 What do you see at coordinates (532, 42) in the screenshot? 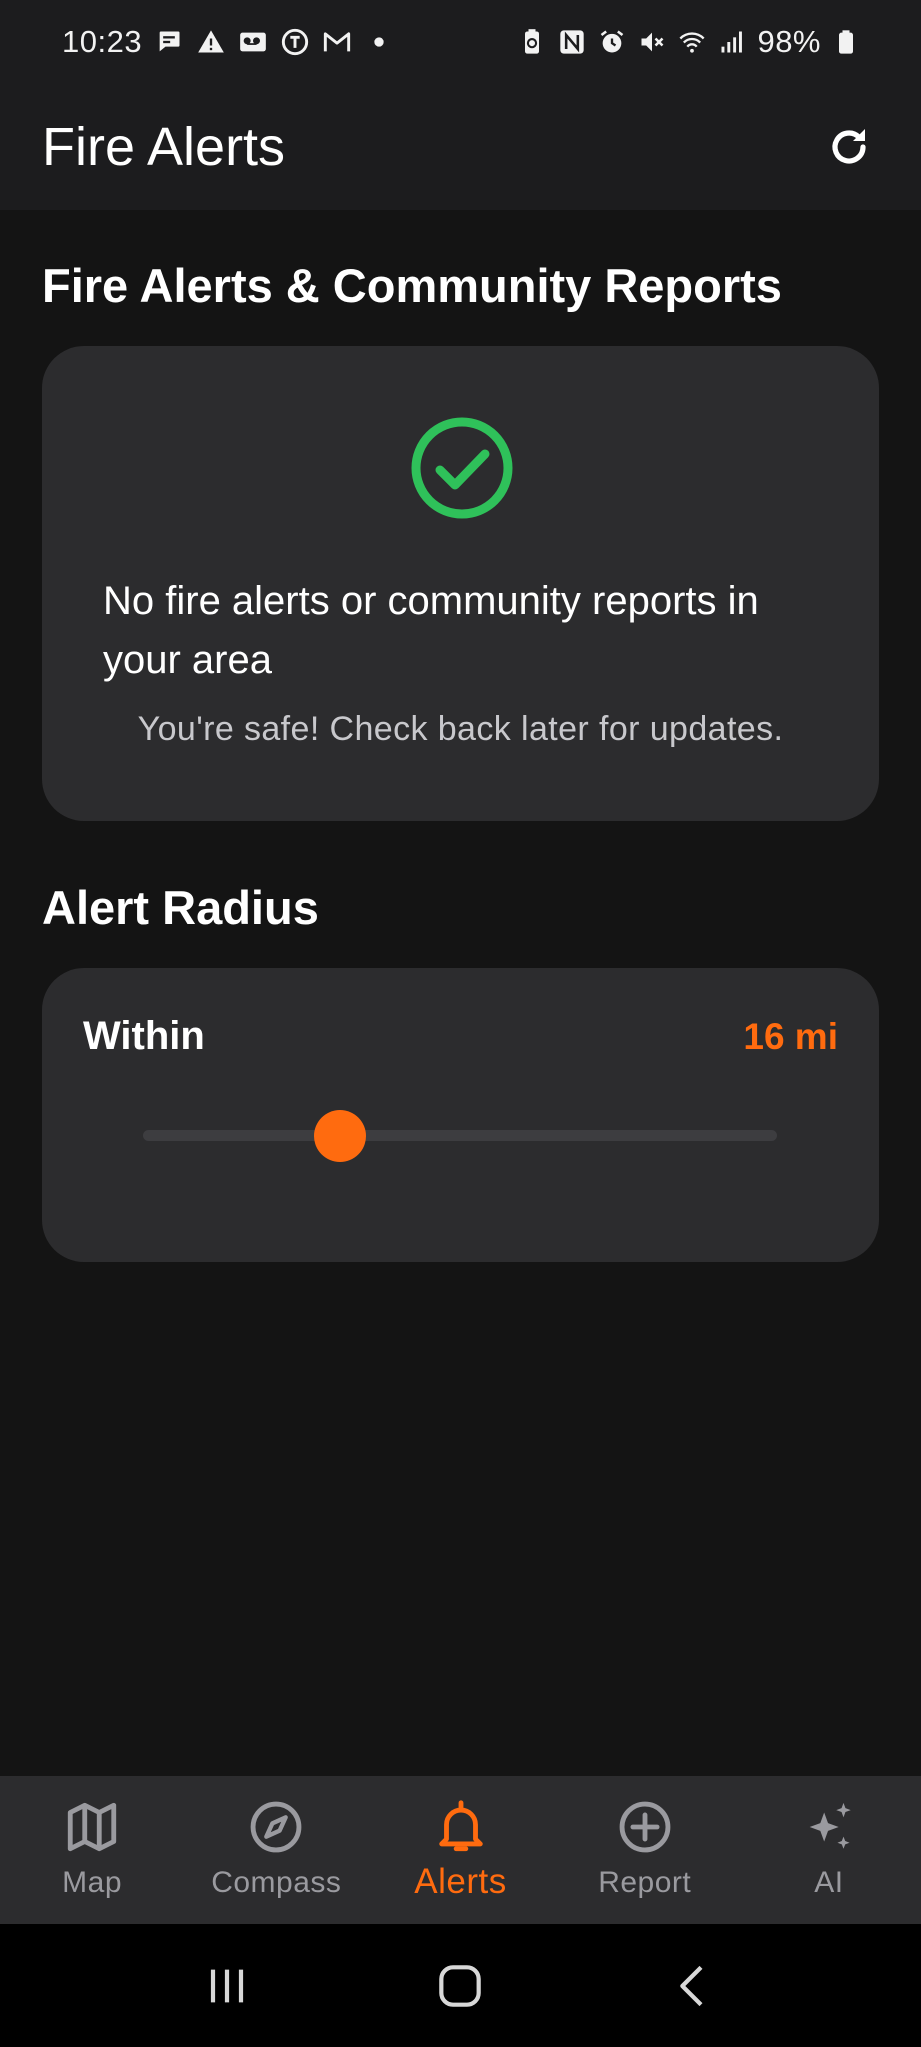
I see `battery-saver-icon` at bounding box center [532, 42].